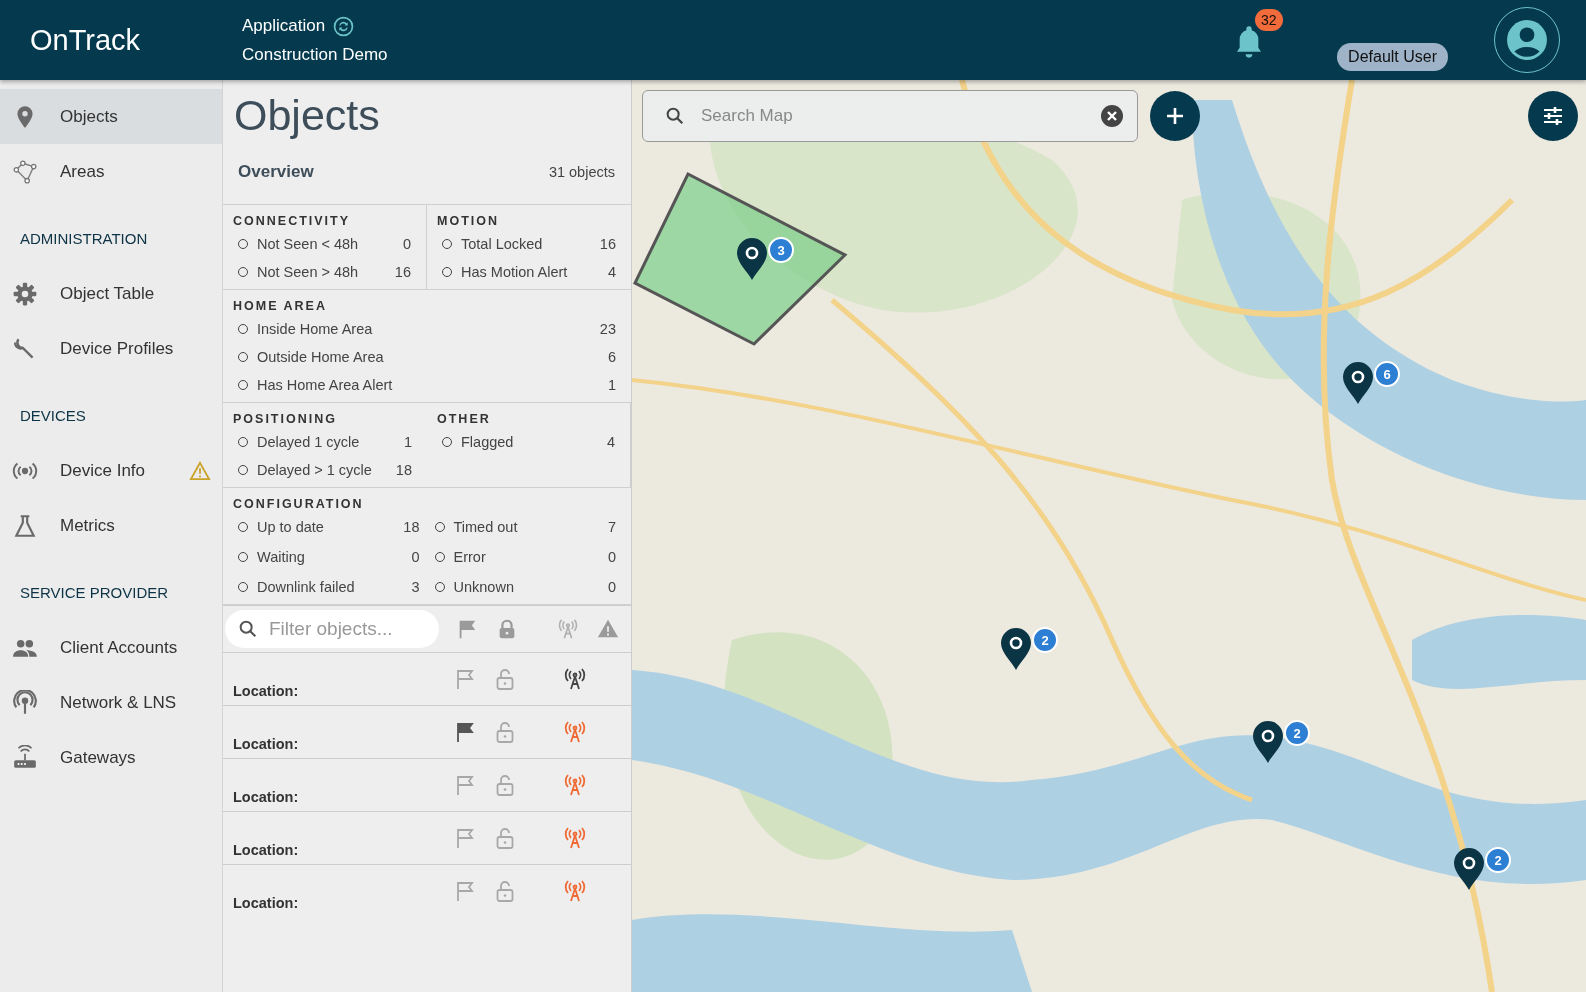  What do you see at coordinates (315, 329) in the screenshot?
I see `filter-label: Inside Home Area` at bounding box center [315, 329].